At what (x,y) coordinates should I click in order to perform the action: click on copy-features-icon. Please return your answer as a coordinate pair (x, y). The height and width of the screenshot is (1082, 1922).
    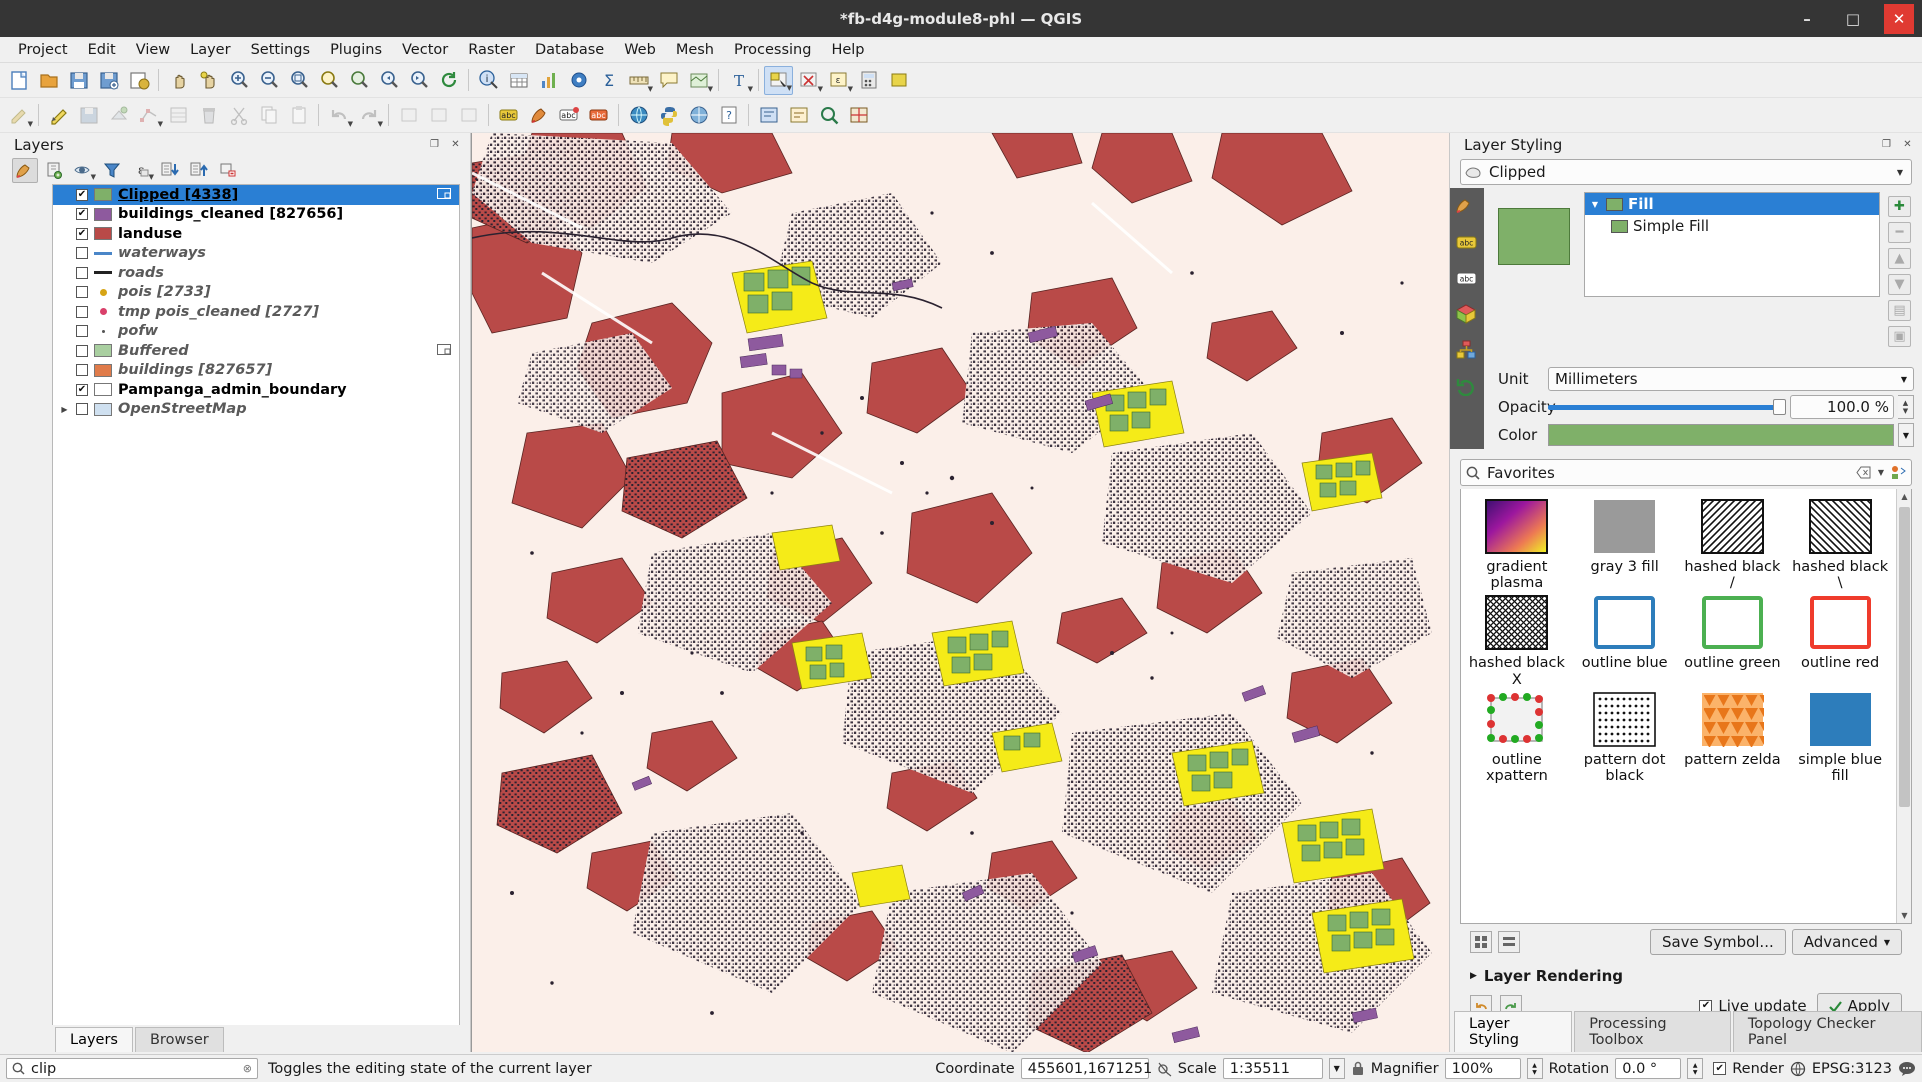
    Looking at the image, I should click on (268, 115).